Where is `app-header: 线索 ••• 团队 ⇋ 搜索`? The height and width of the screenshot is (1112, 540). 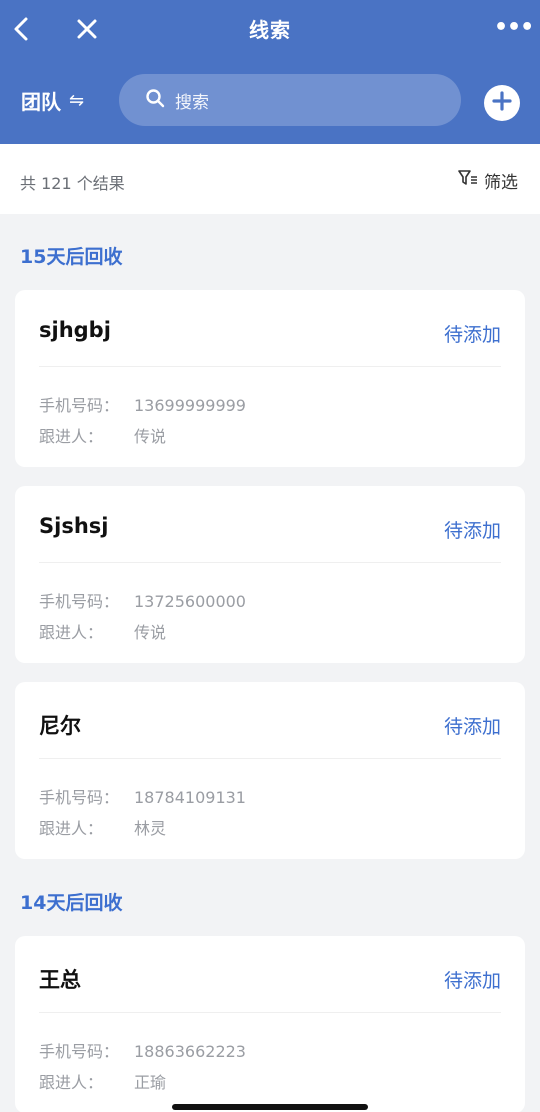
app-header: 线索 ••• 团队 ⇋ 搜索 is located at coordinates (270, 72).